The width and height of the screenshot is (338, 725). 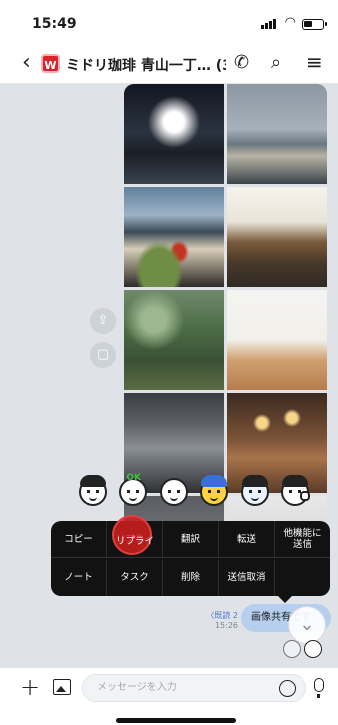 What do you see at coordinates (277, 237) in the screenshot?
I see `photo-cafe-interior` at bounding box center [277, 237].